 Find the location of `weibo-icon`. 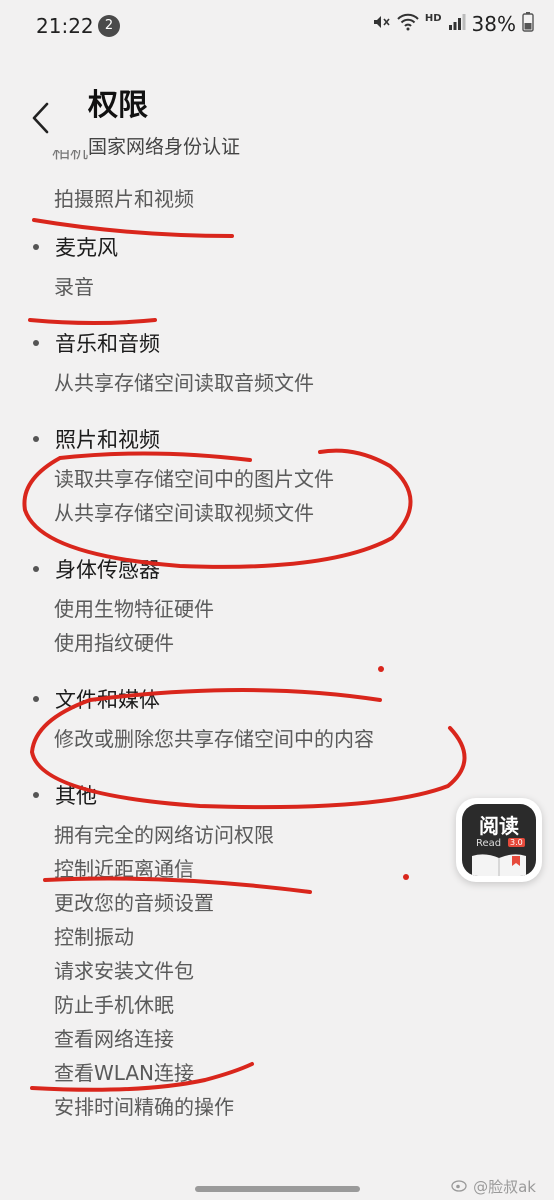

weibo-icon is located at coordinates (460, 1187).